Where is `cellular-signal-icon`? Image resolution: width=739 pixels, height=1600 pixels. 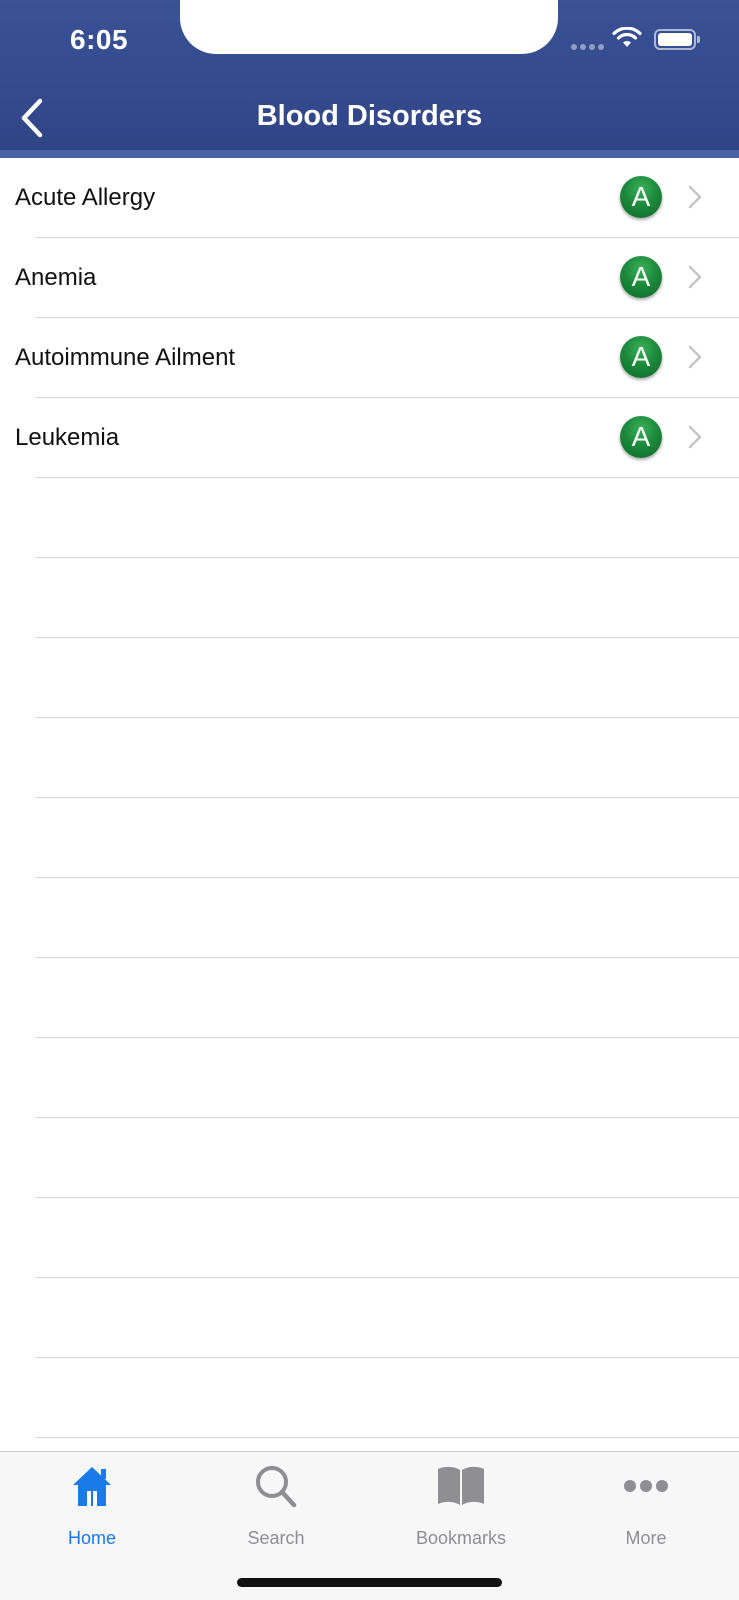
cellular-signal-icon is located at coordinates (587, 47).